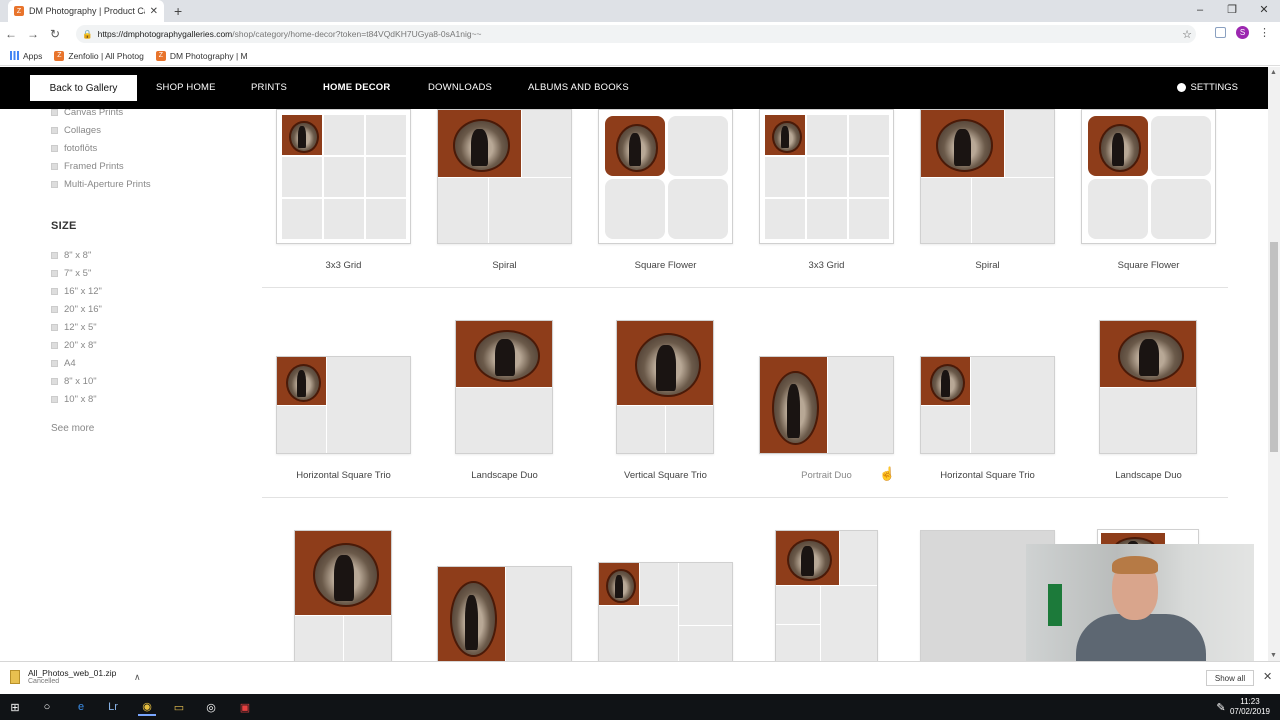  I want to click on nav-albums-and-books: ALBUMS AND BOOKS, so click(578, 87).